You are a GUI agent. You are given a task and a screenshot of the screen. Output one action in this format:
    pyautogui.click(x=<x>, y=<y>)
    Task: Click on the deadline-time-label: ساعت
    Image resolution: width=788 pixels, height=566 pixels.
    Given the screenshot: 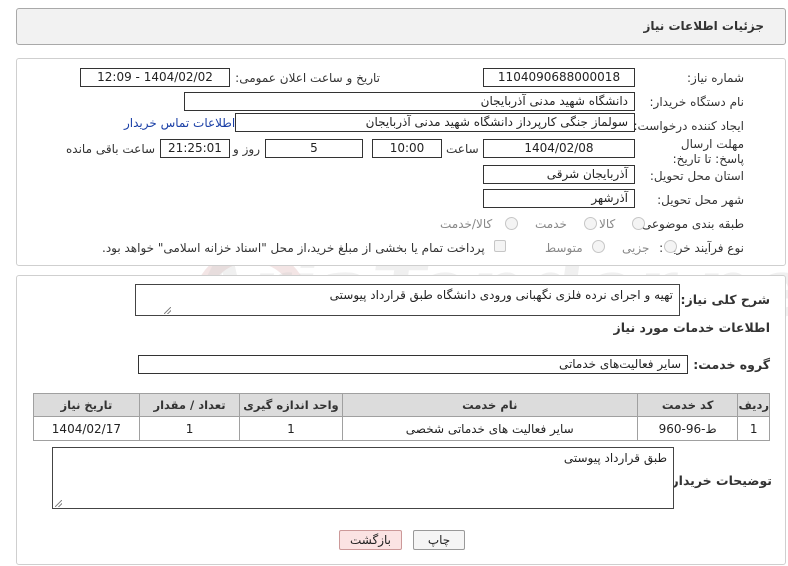 What is the action you would take?
    pyautogui.click(x=462, y=149)
    